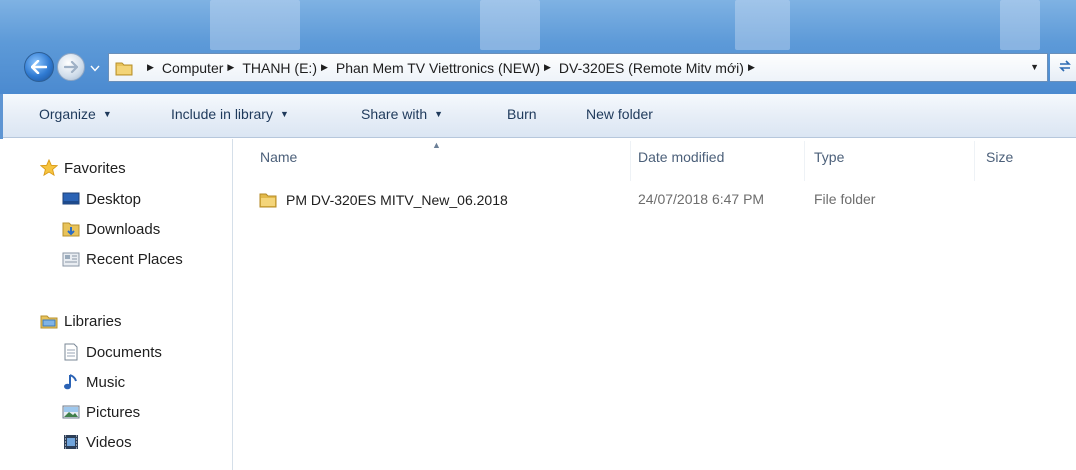 This screenshot has width=1076, height=470. I want to click on sidebar-item-label: Desktop, so click(114, 199).